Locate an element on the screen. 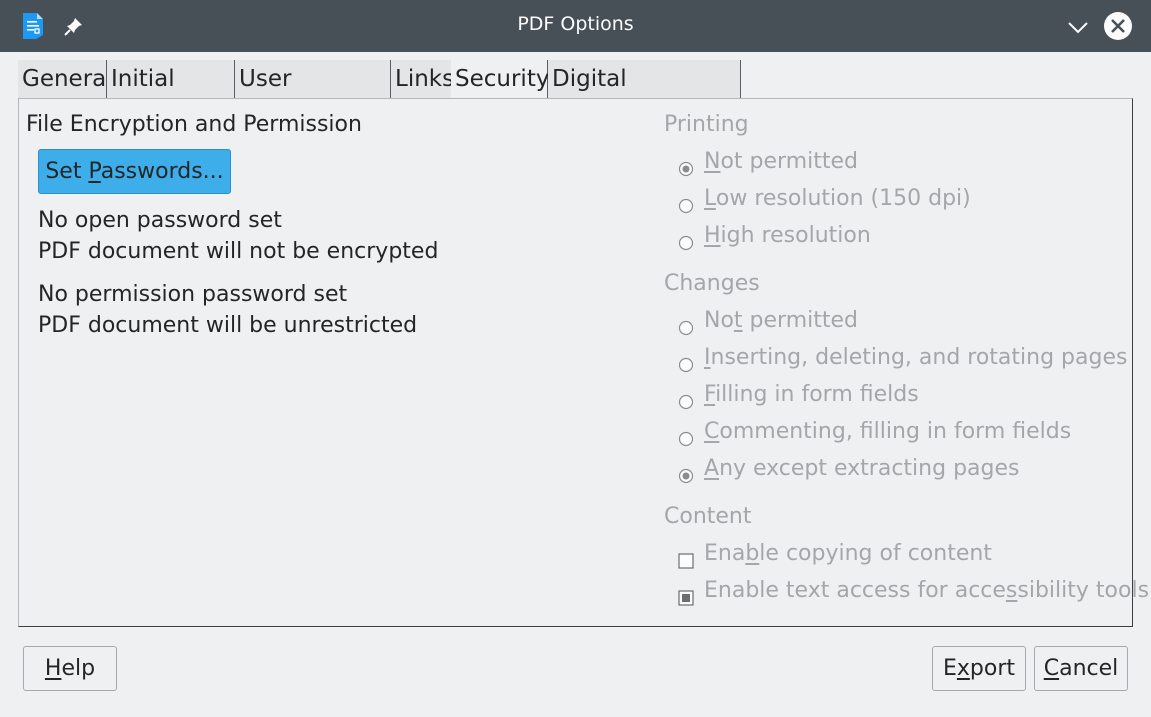 The image size is (1151, 717). export-button: Export is located at coordinates (979, 668).